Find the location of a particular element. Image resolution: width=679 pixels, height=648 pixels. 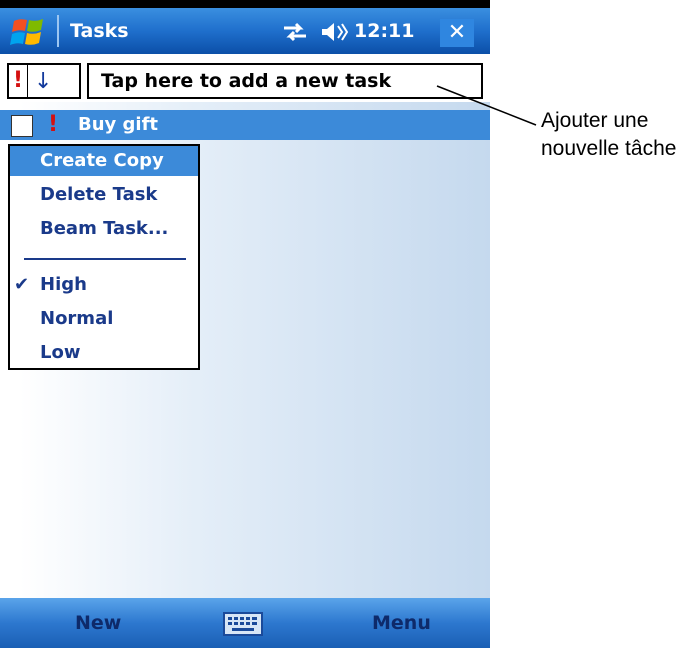

menu-separator is located at coordinates (105, 259).